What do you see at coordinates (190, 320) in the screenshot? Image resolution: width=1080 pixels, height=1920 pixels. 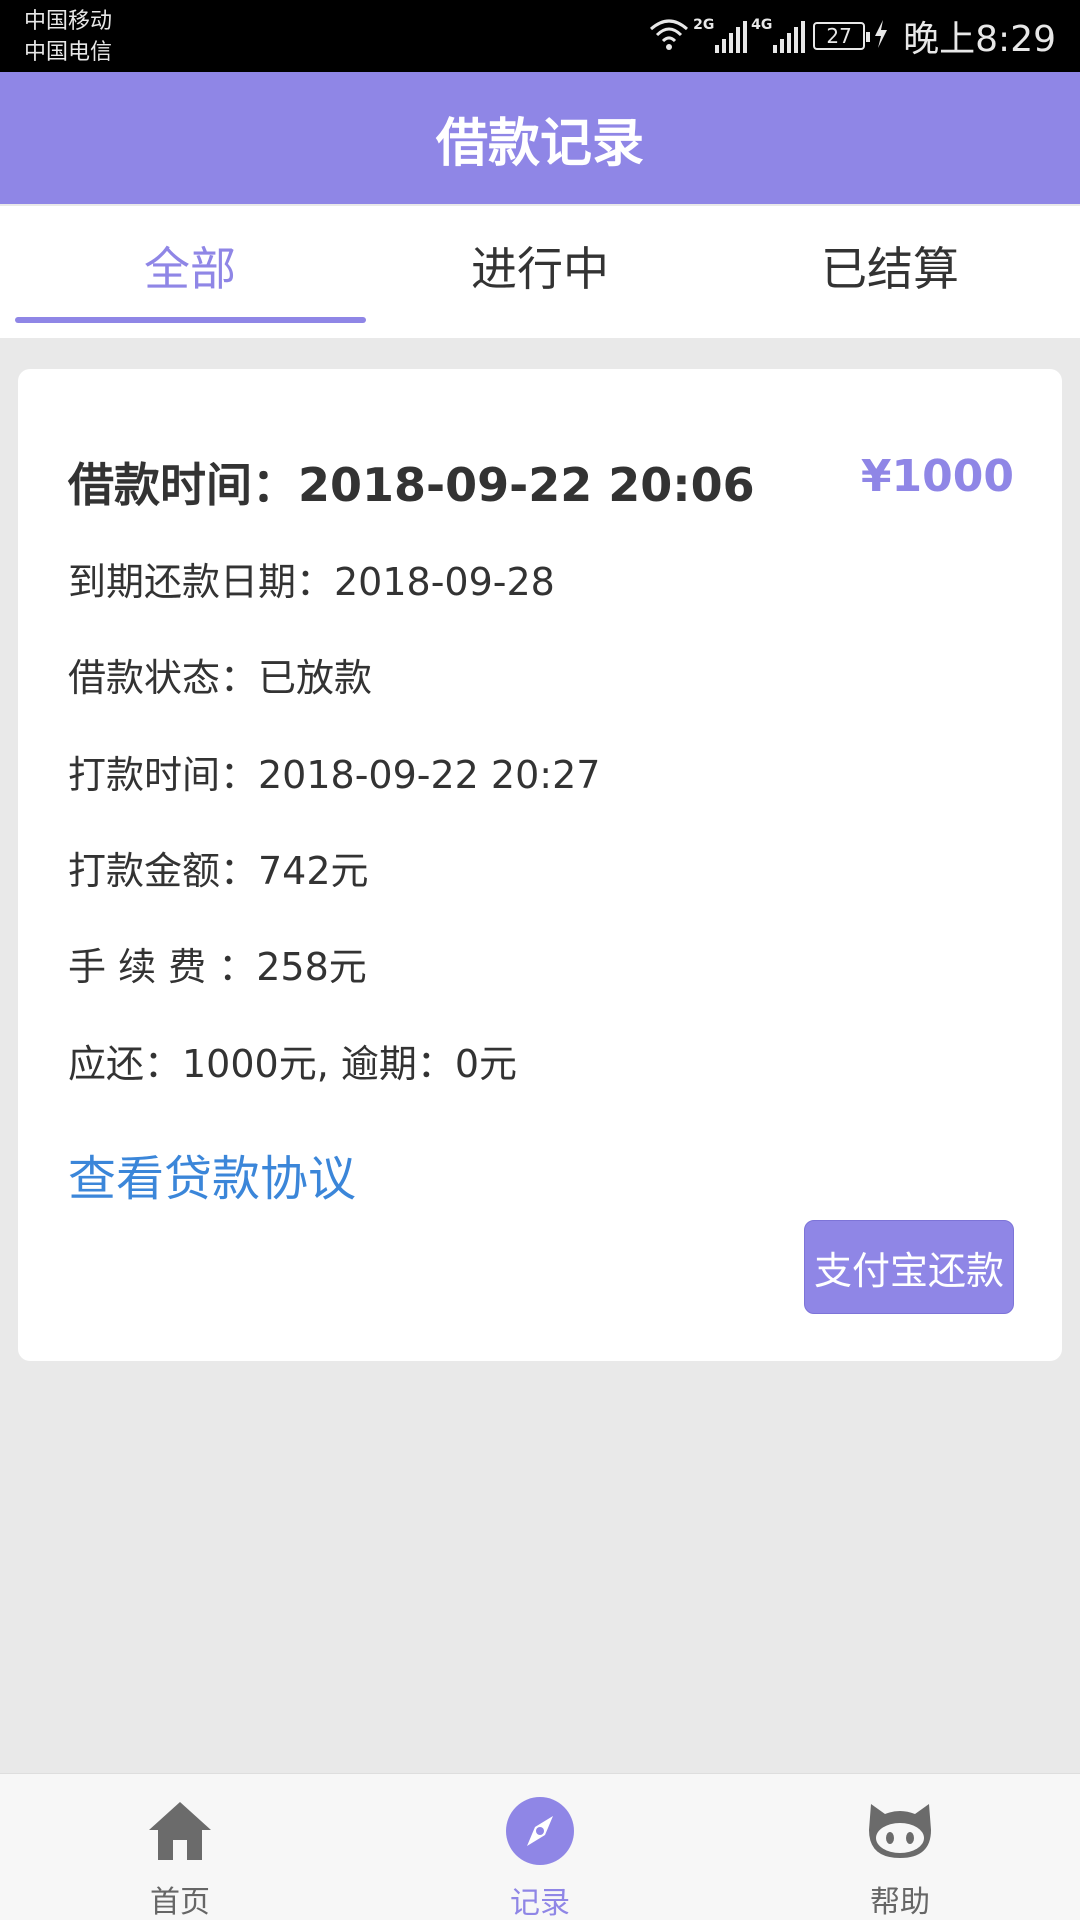 I see `active-tab-indicator` at bounding box center [190, 320].